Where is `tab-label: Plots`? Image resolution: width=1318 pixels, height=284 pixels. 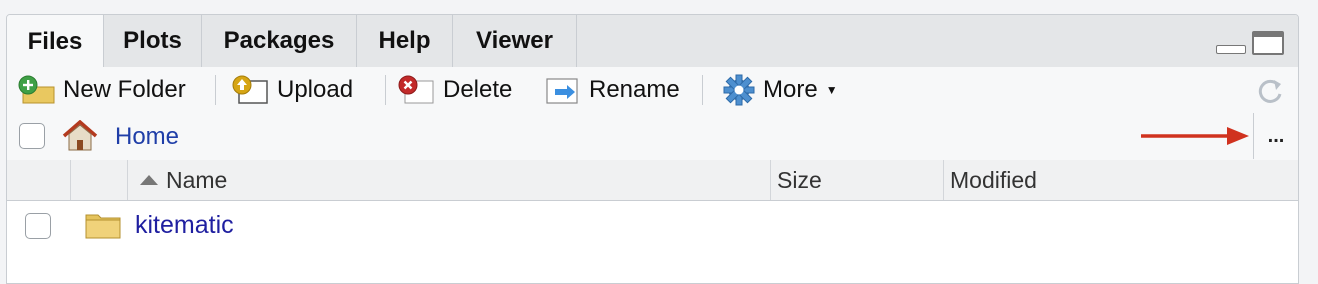
tab-label: Plots is located at coordinates (152, 40).